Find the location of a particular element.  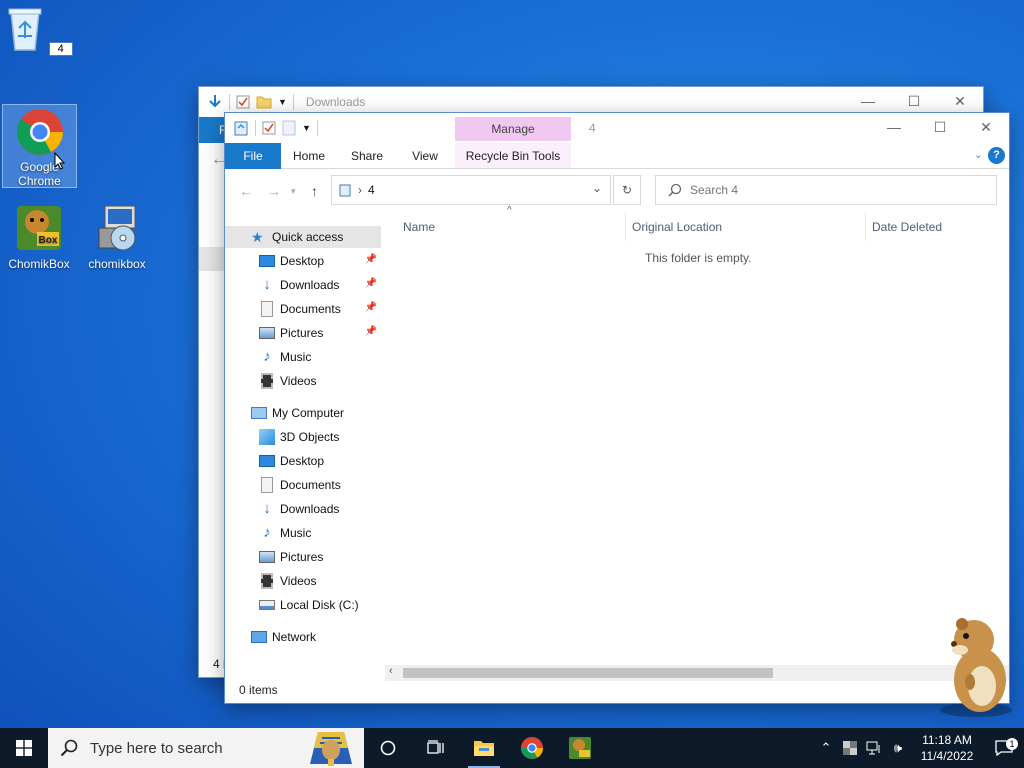

desktop-icon-chomikbox-2: chomikbox is located at coordinates (117, 237).